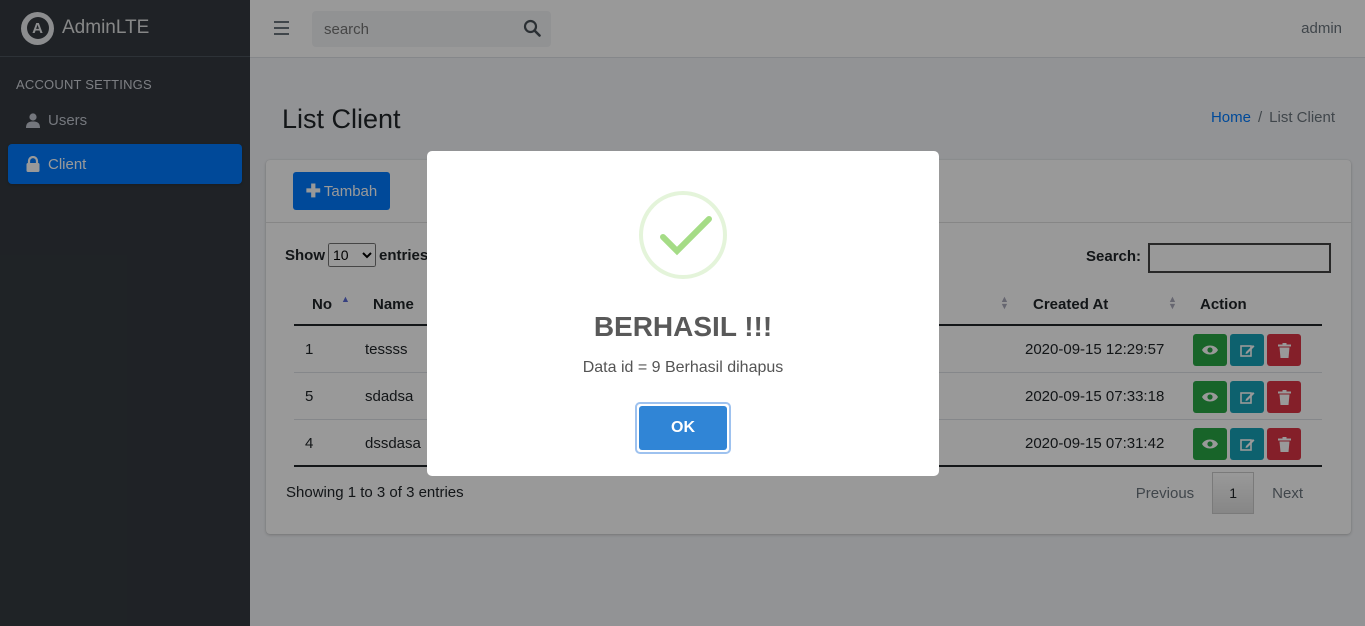 This screenshot has height=626, width=1365. Describe the element at coordinates (683, 235) in the screenshot. I see `success-check-icon` at that location.